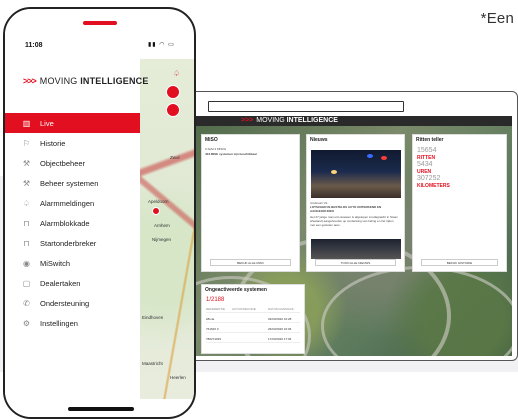 This screenshot has height=419, width=518. Describe the element at coordinates (34, 45) in the screenshot. I see `status-time: 11:08` at that location.